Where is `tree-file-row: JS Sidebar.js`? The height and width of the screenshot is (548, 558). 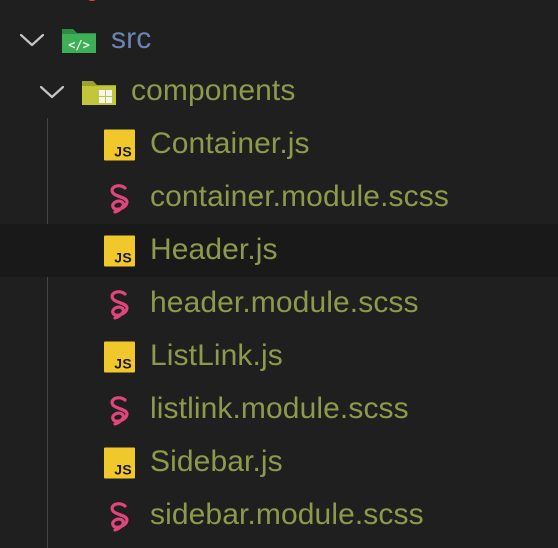 tree-file-row: JS Sidebar.js is located at coordinates (279, 462).